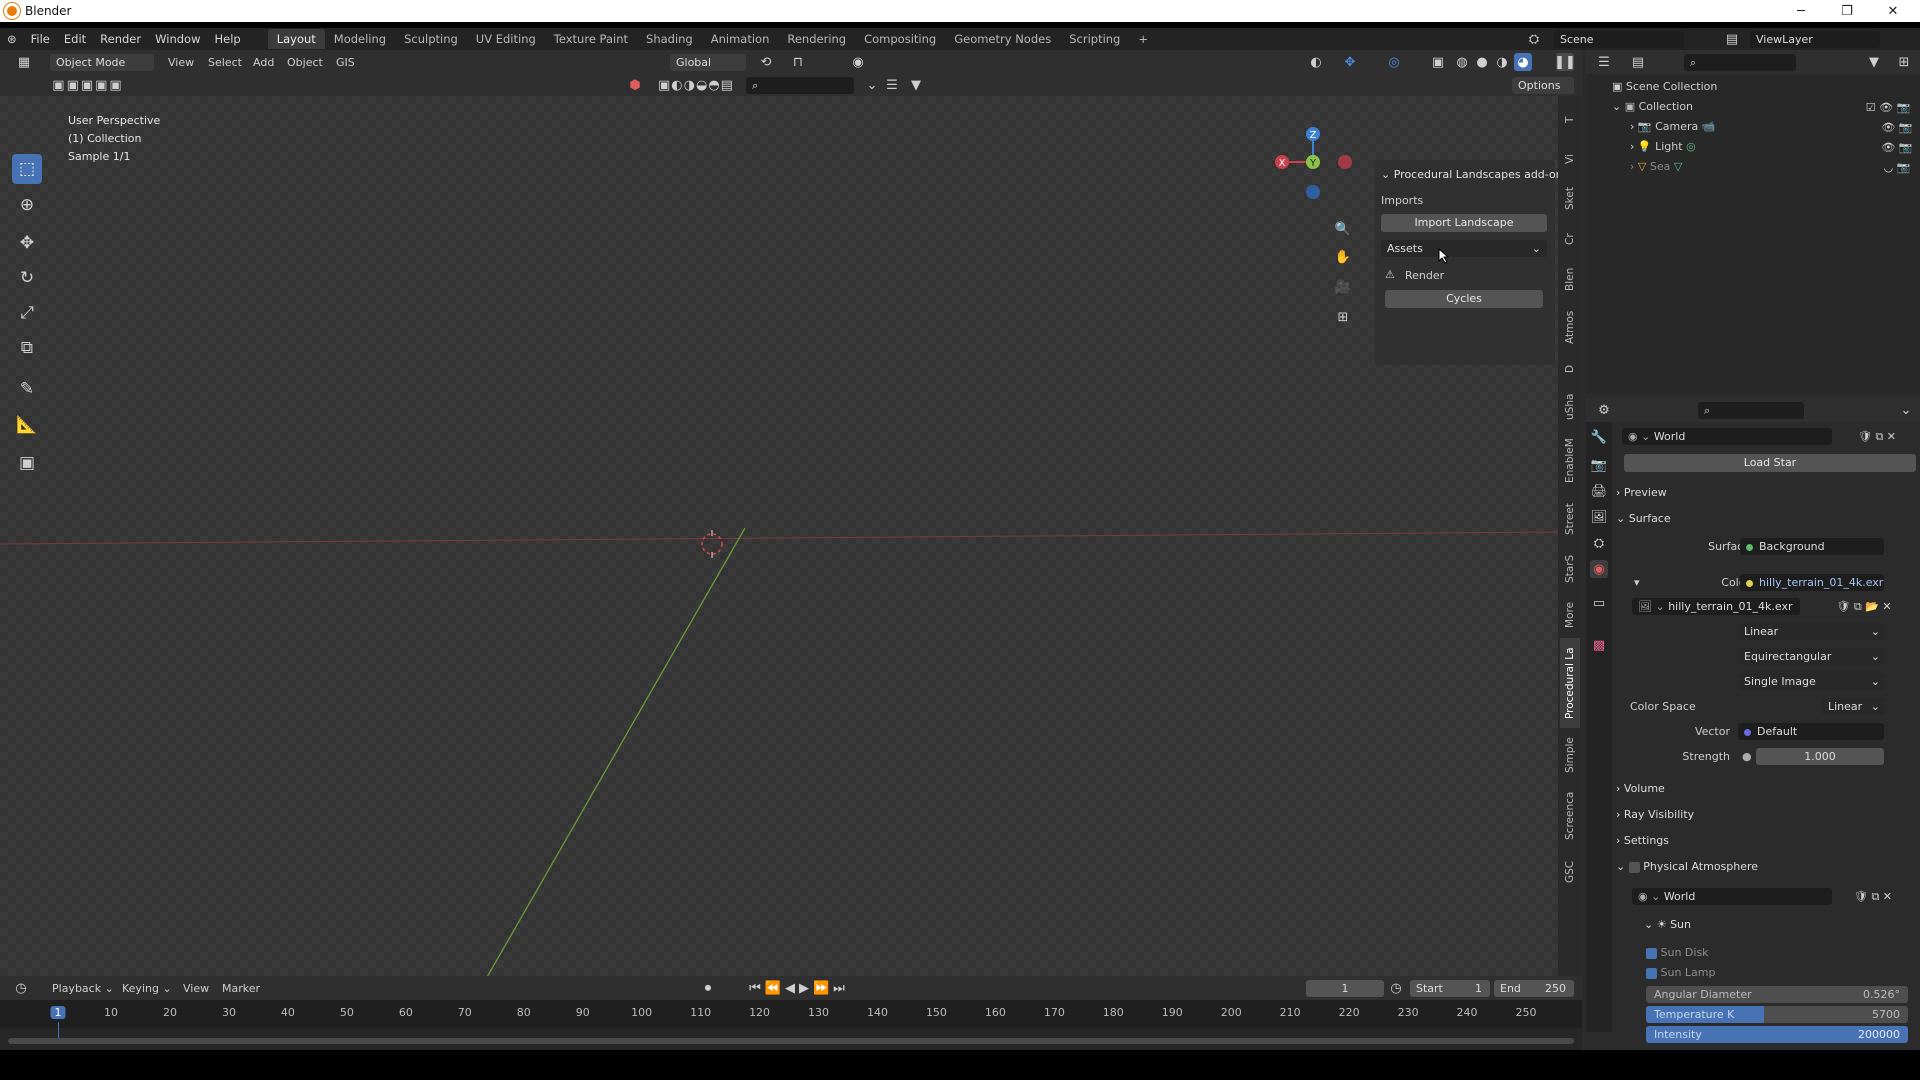 The height and width of the screenshot is (1080, 1920). Describe the element at coordinates (872, 85) in the screenshot. I see `dropdown-icon: ⌄` at that location.